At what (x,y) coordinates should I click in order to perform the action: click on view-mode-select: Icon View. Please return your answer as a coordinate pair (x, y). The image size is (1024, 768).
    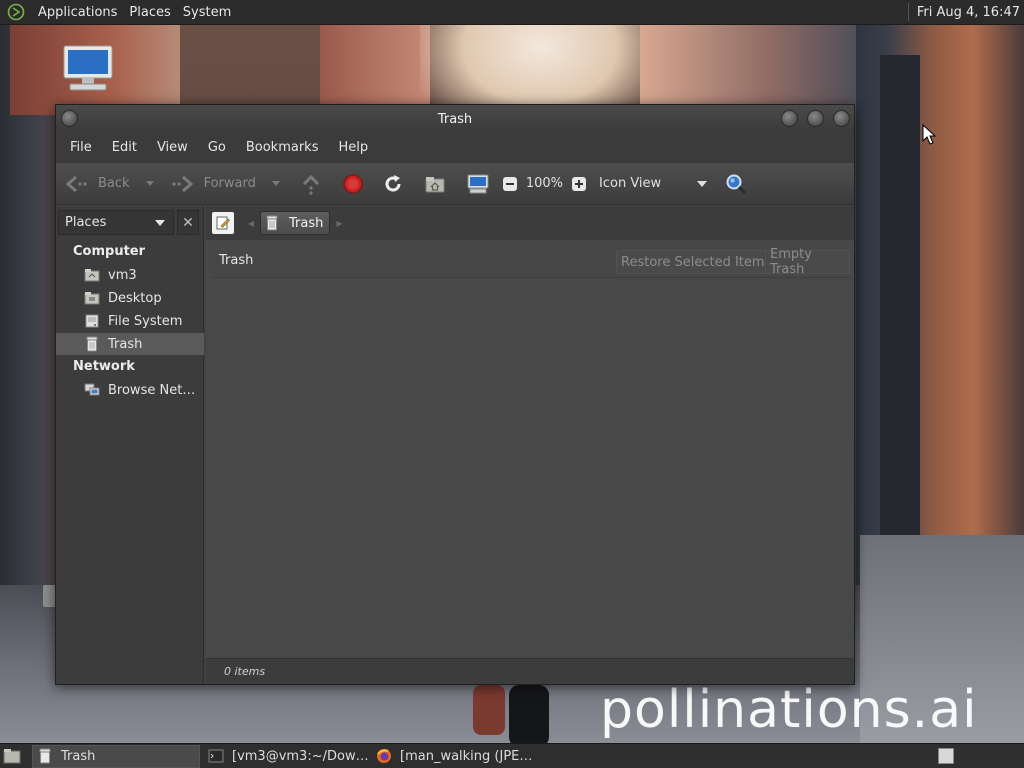
    Looking at the image, I should click on (649, 184).